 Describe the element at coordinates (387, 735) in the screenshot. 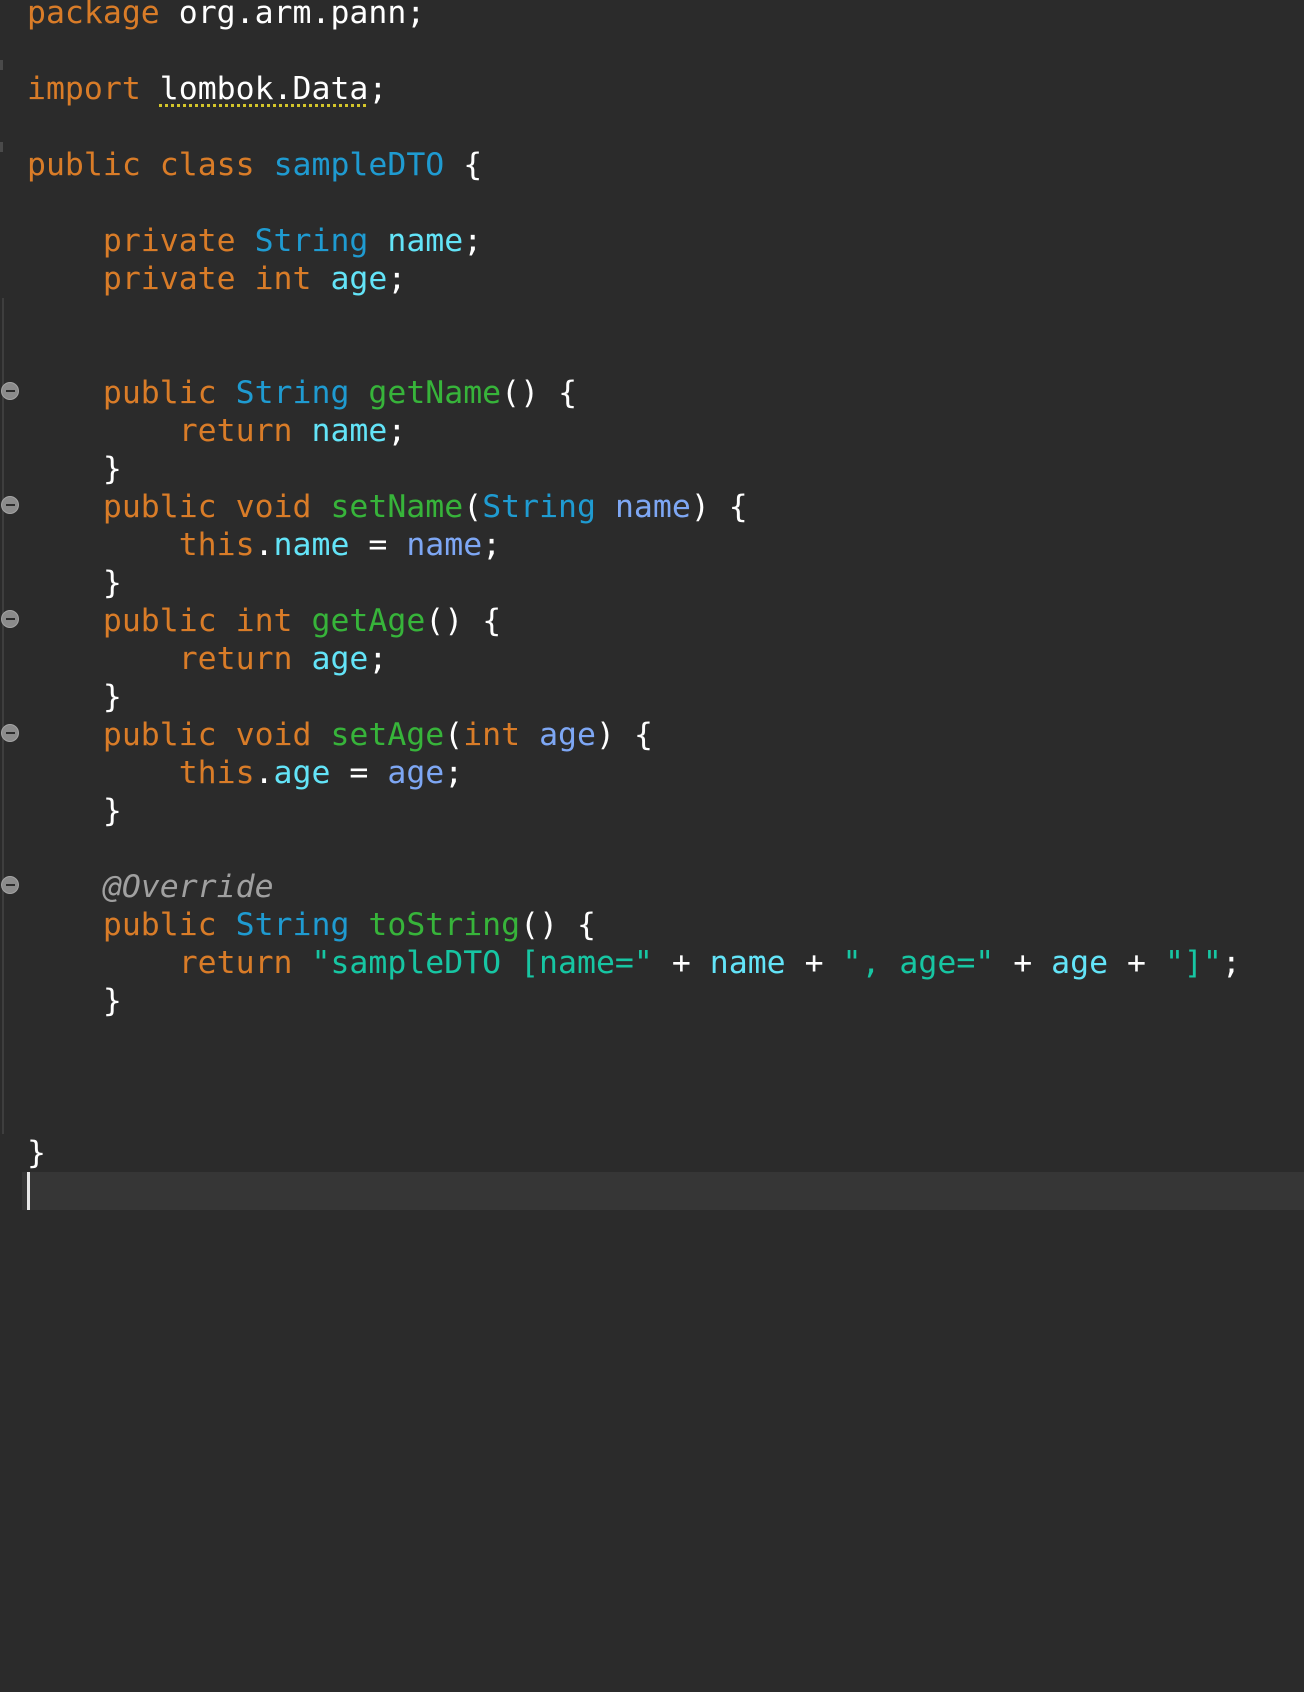

I see `method-name-token: setAge` at that location.